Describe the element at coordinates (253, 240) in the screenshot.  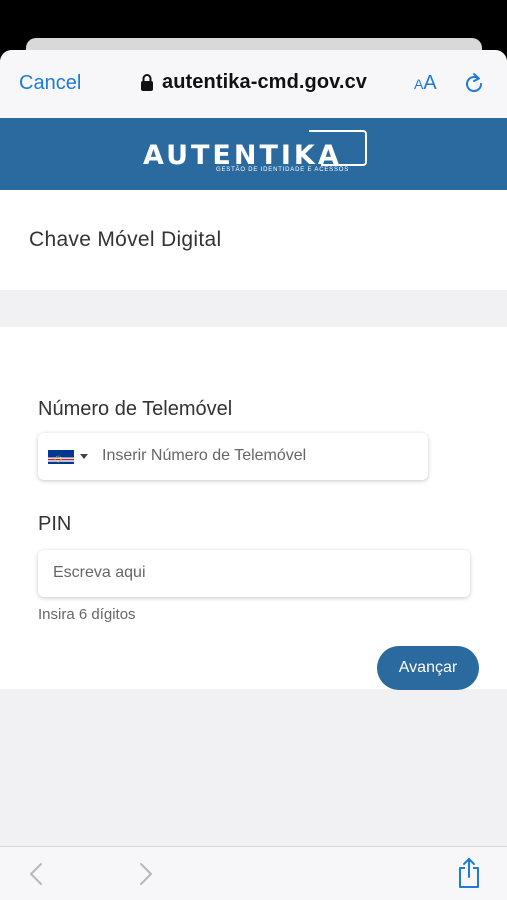
I see `title-card: Chave Móvel Digital` at that location.